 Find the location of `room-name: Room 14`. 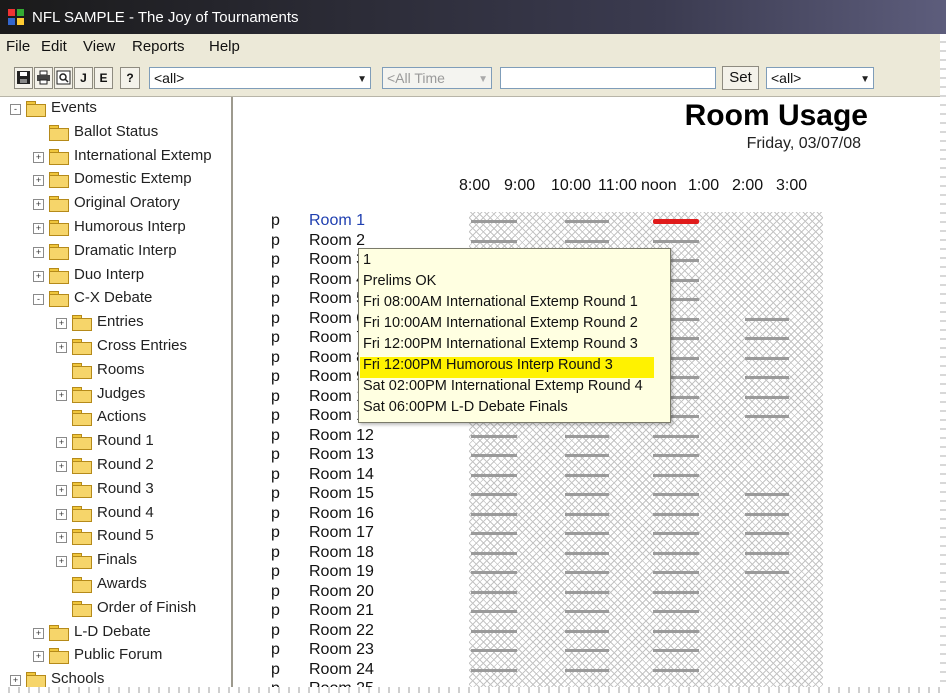

room-name: Room 14 is located at coordinates (341, 475).